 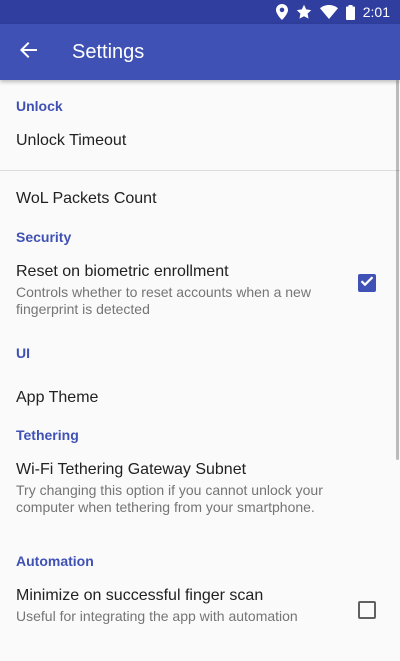 I want to click on clock: 2:01, so click(x=376, y=12).